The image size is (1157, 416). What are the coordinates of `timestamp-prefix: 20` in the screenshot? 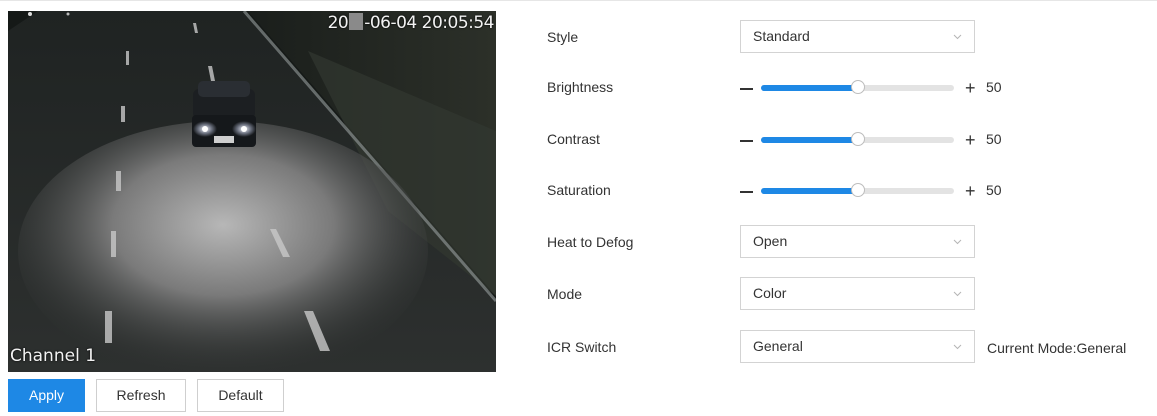 It's located at (338, 23).